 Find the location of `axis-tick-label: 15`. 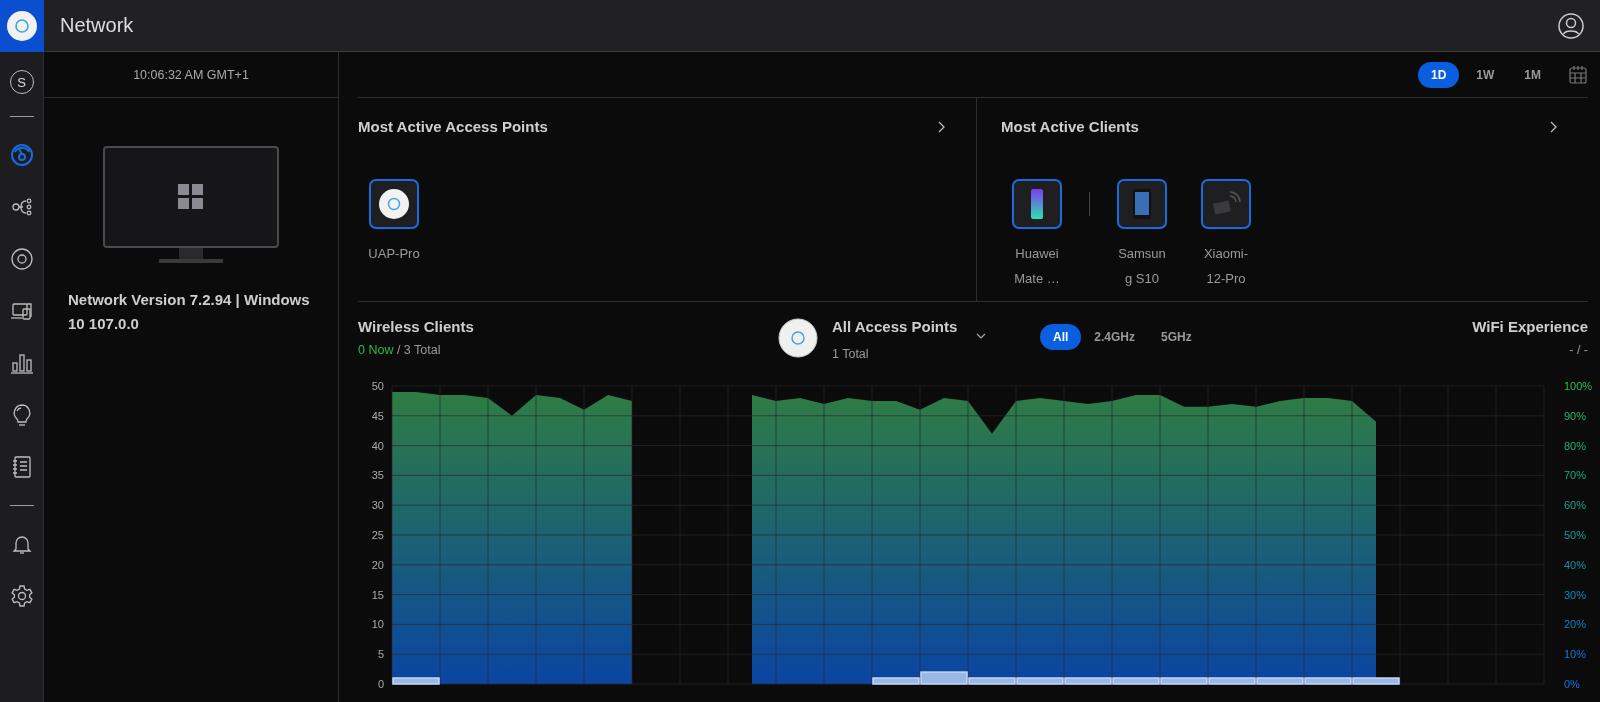

axis-tick-label: 15 is located at coordinates (377, 594).